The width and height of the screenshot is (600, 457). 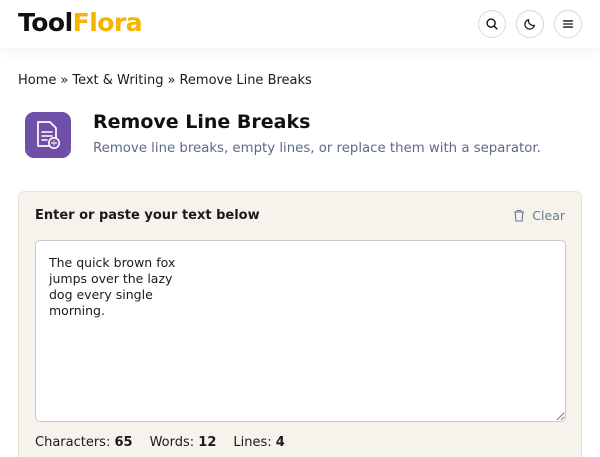 I want to click on breadcrumb-category: Text & Writing, so click(x=117, y=80).